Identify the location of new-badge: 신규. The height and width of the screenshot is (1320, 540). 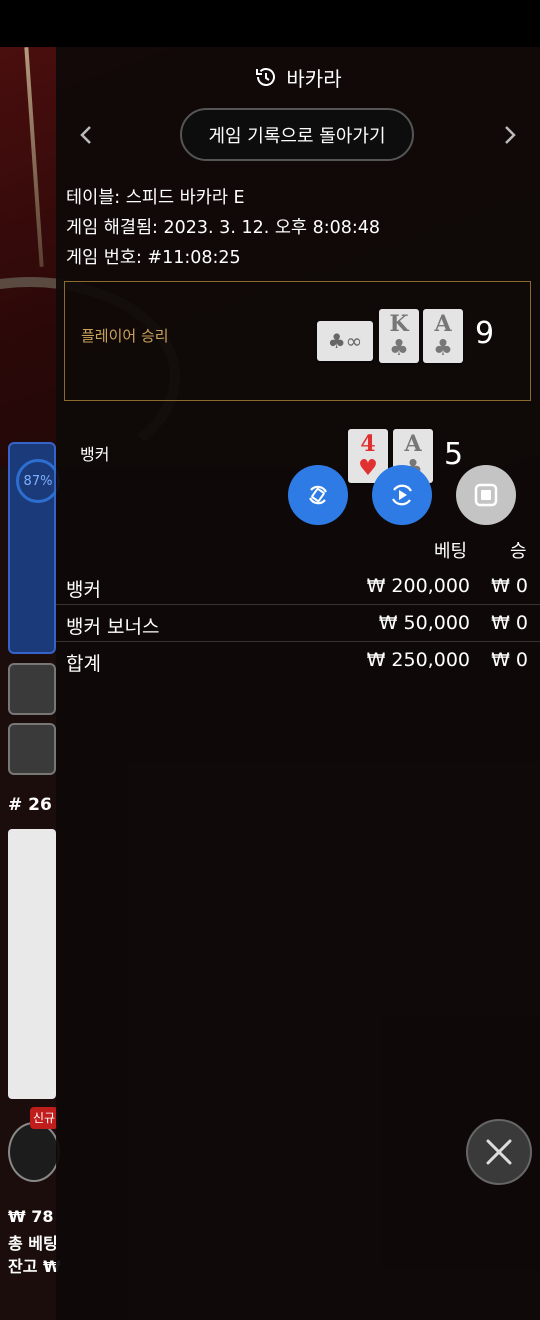
(44, 1118).